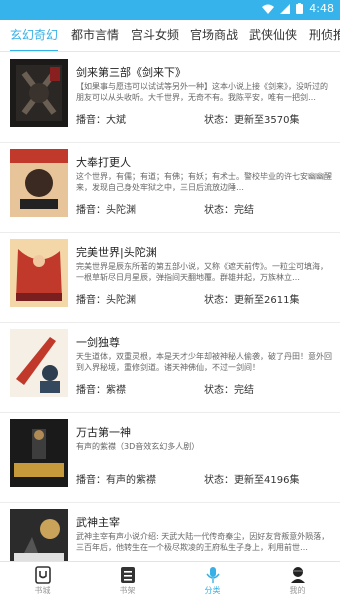 The image size is (340, 600). What do you see at coordinates (252, 300) in the screenshot?
I see `book-status: 状态：更新至2611集` at bounding box center [252, 300].